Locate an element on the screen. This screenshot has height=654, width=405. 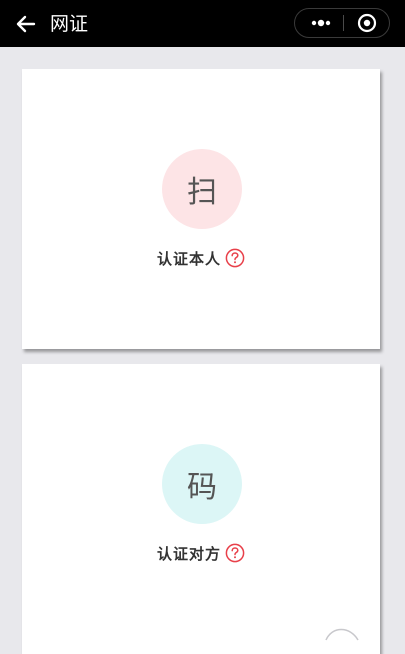
mini-program-capsule is located at coordinates (342, 23).